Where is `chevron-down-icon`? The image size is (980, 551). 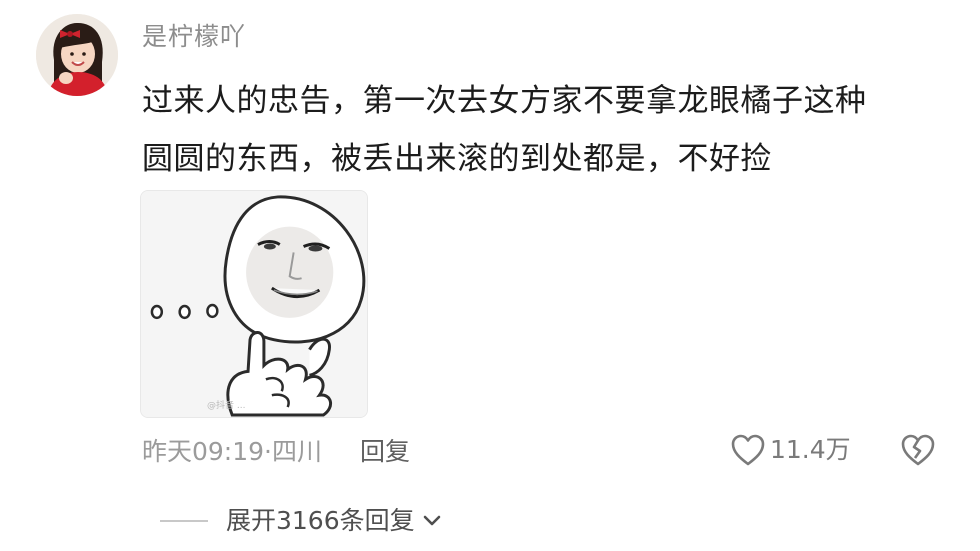
chevron-down-icon is located at coordinates (431, 520).